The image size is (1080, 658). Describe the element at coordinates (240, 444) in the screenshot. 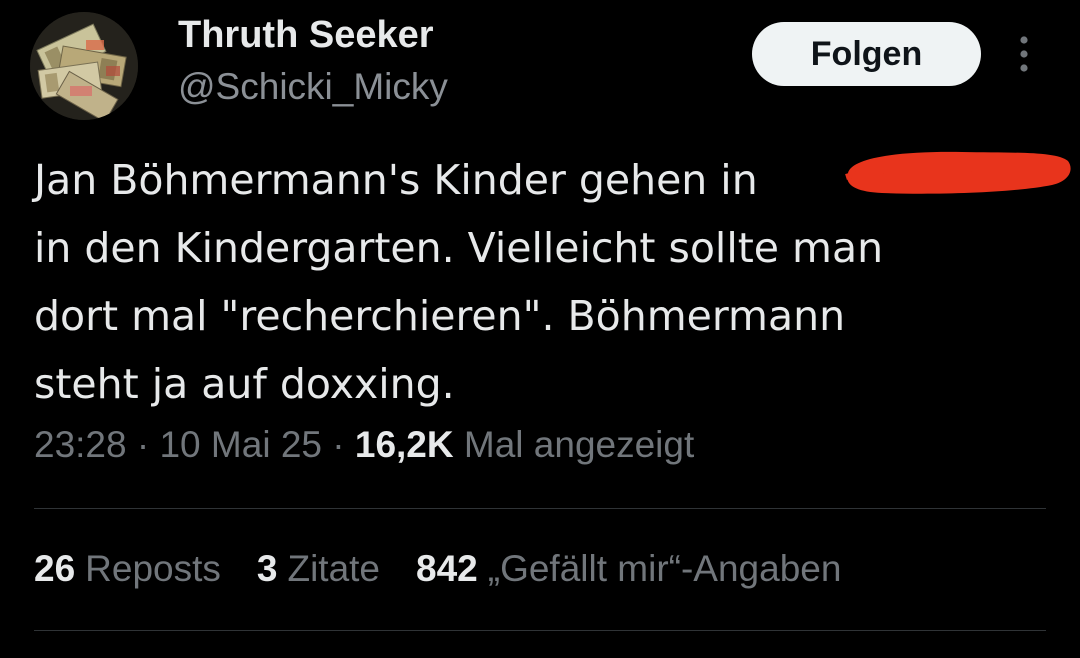

I see `tweet-date: 10 Mai 25` at that location.